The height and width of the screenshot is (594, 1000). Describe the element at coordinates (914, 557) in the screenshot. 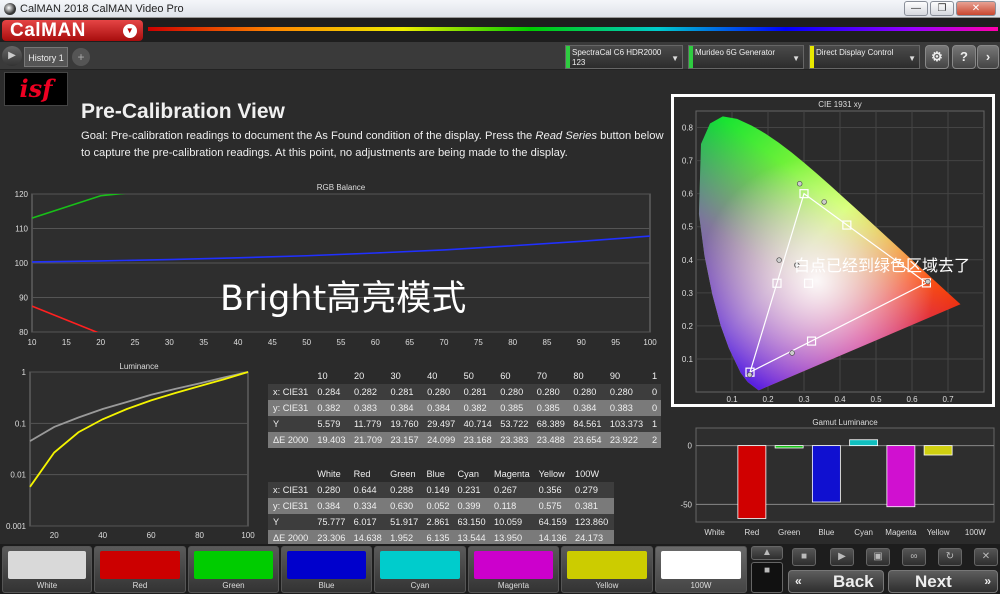

I see `loop-icon: ∞` at that location.